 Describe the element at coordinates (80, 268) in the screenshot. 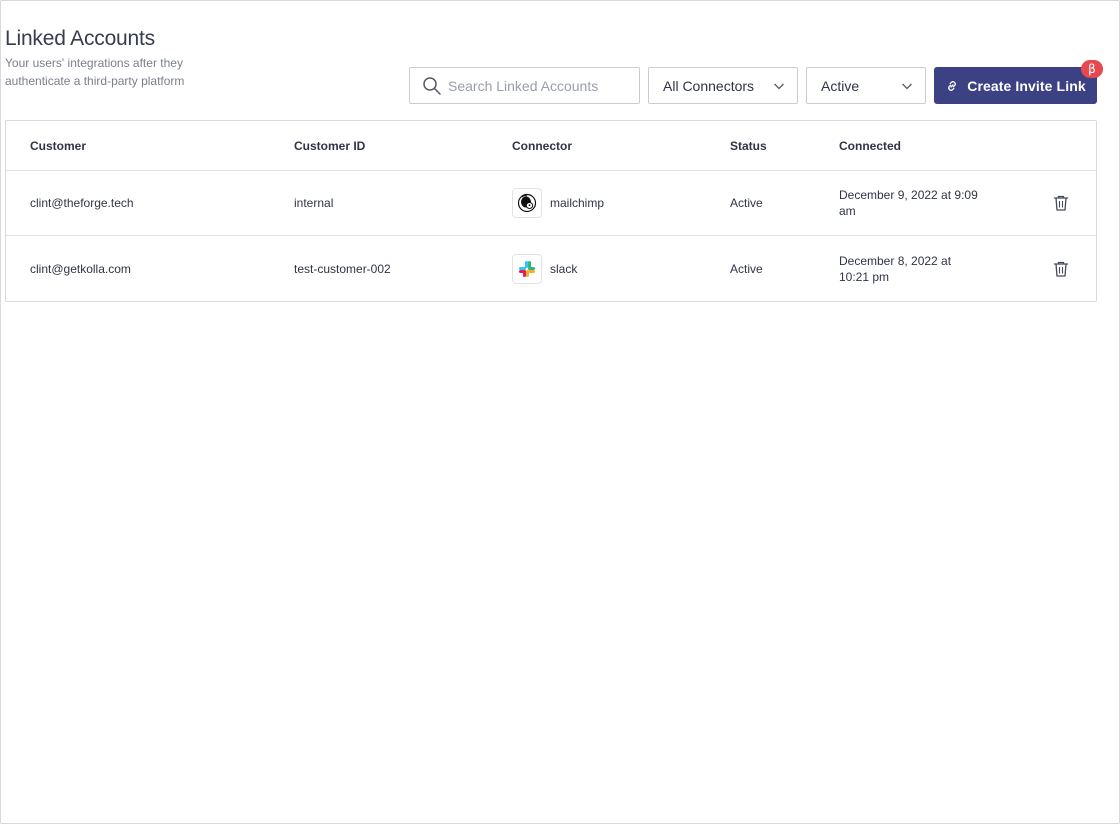

I see `customer-email: clint@getkolla.com` at that location.